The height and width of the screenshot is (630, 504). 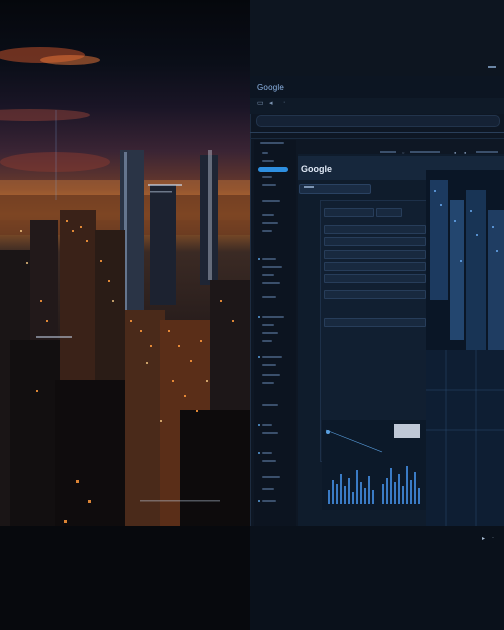 What do you see at coordinates (273, 169) in the screenshot?
I see `sidebar-item-active` at bounding box center [273, 169].